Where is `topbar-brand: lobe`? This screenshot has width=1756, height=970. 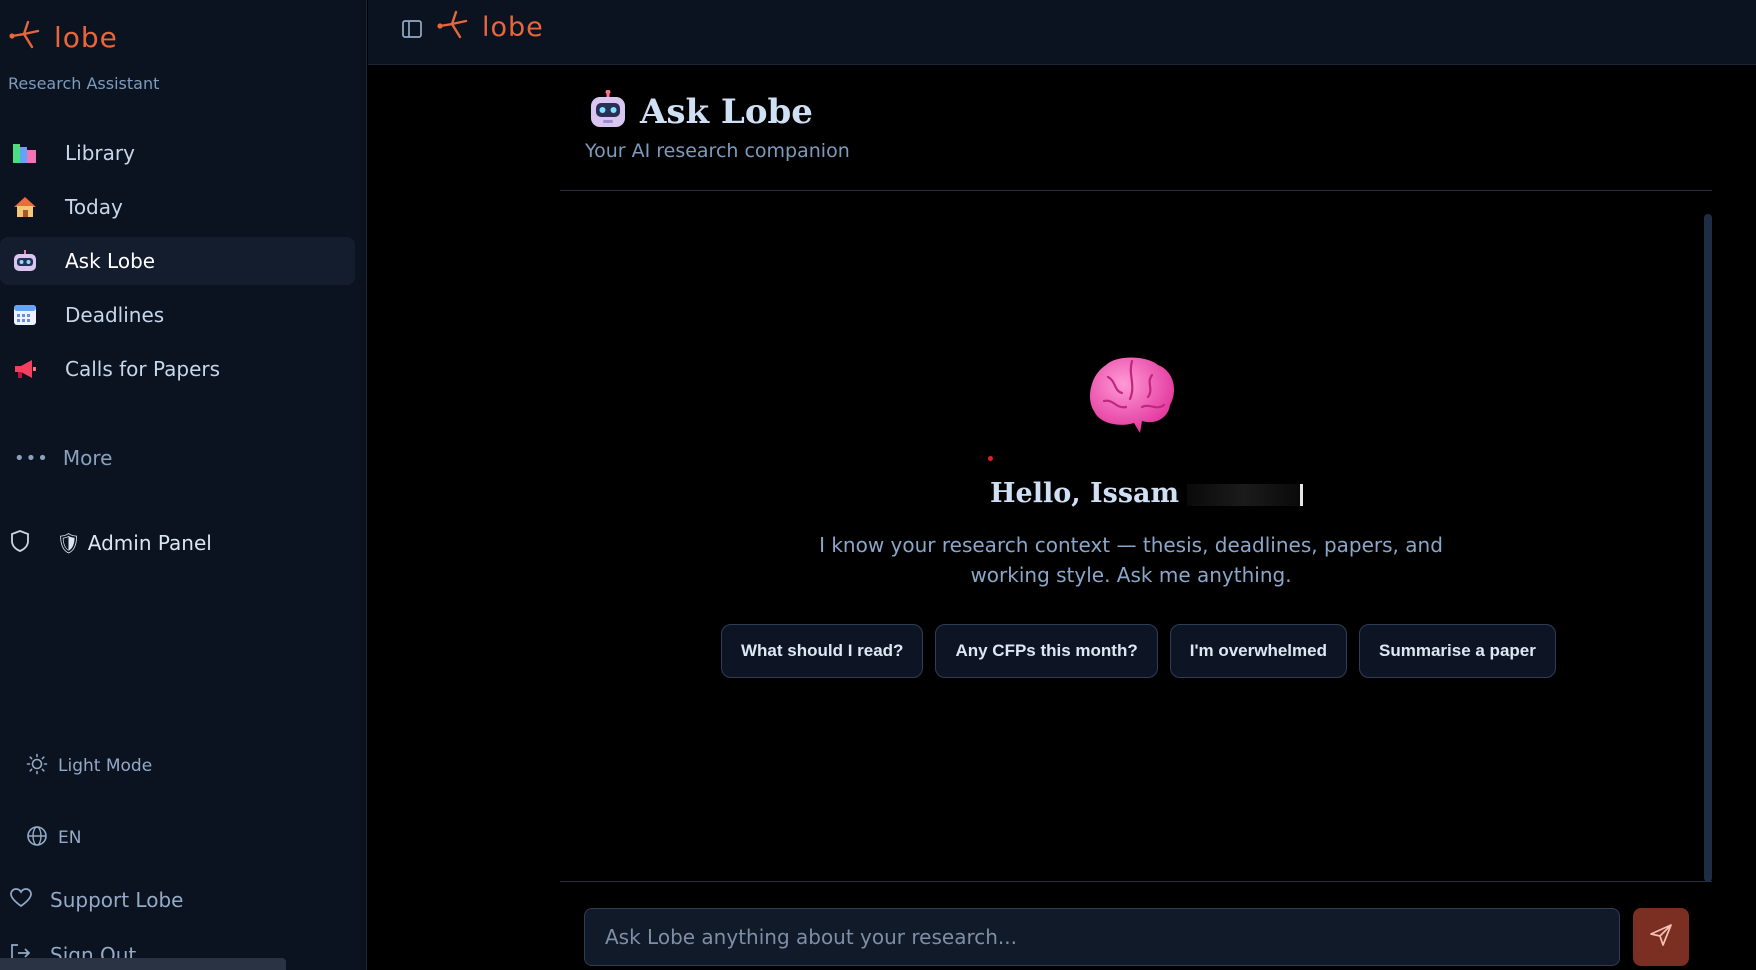
topbar-brand: lobe is located at coordinates (490, 27).